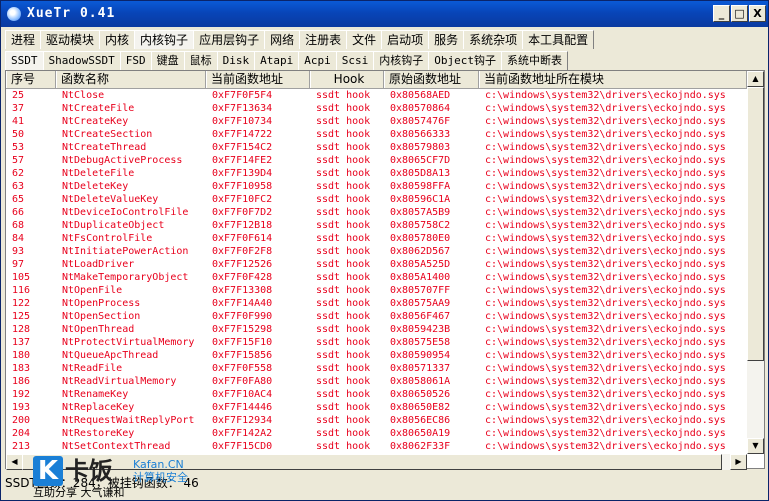 The image size is (769, 501). Describe the element at coordinates (23, 39) in the screenshot. I see `main-tab-0: 进程` at that location.